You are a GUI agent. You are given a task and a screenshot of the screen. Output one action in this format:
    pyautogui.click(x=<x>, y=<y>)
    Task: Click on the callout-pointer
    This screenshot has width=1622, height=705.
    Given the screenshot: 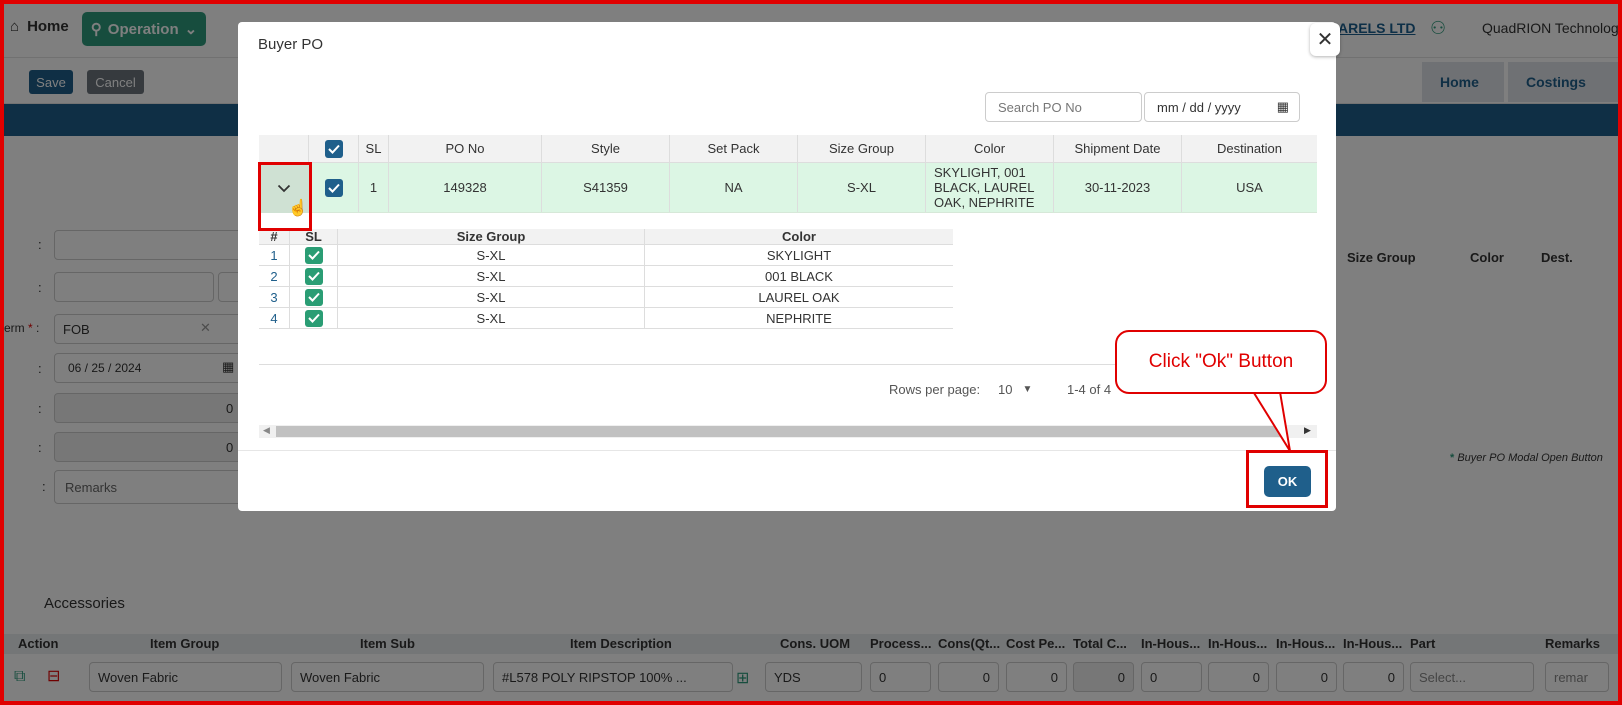 What is the action you would take?
    pyautogui.click(x=1272, y=421)
    